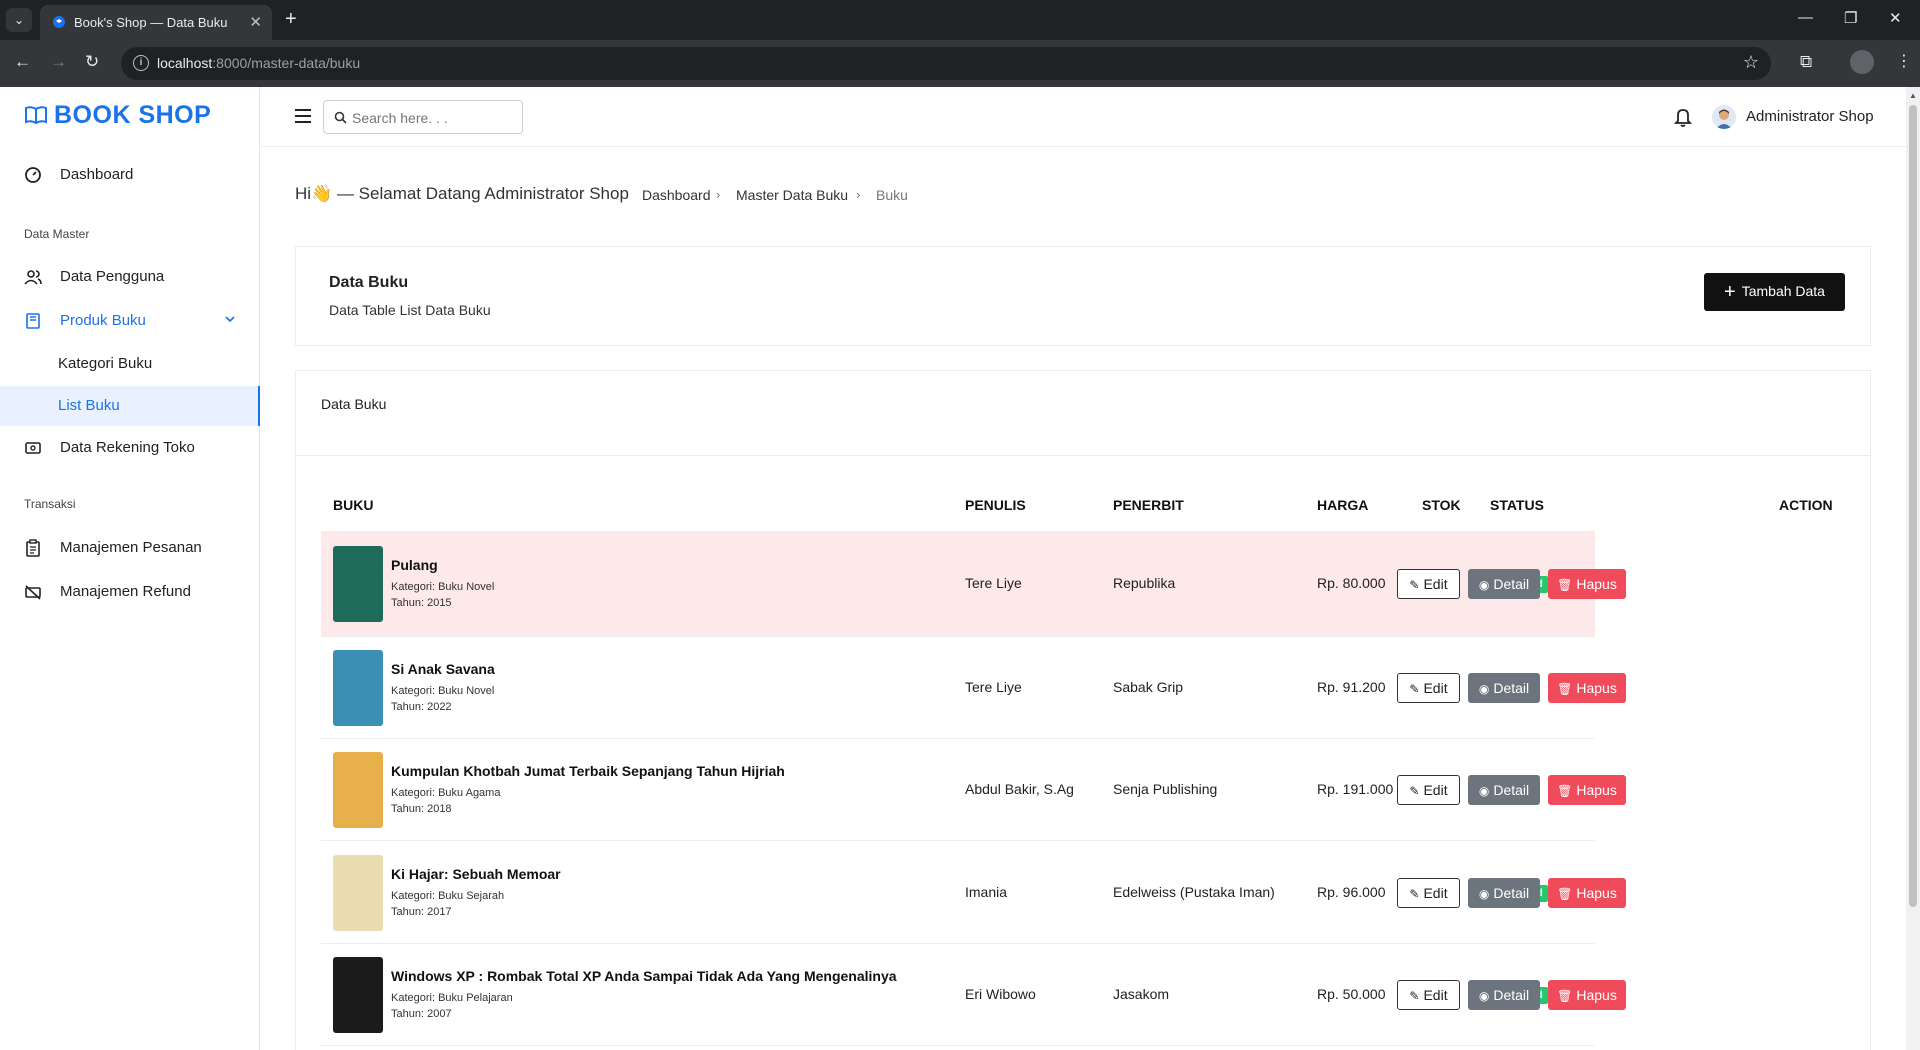 Image resolution: width=1920 pixels, height=1050 pixels. What do you see at coordinates (1913, 95) in the screenshot?
I see `scroll-up-arrow-icon: ▲` at bounding box center [1913, 95].